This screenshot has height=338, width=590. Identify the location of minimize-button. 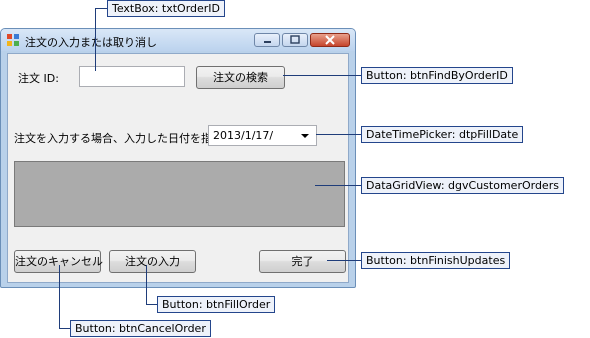
(267, 40).